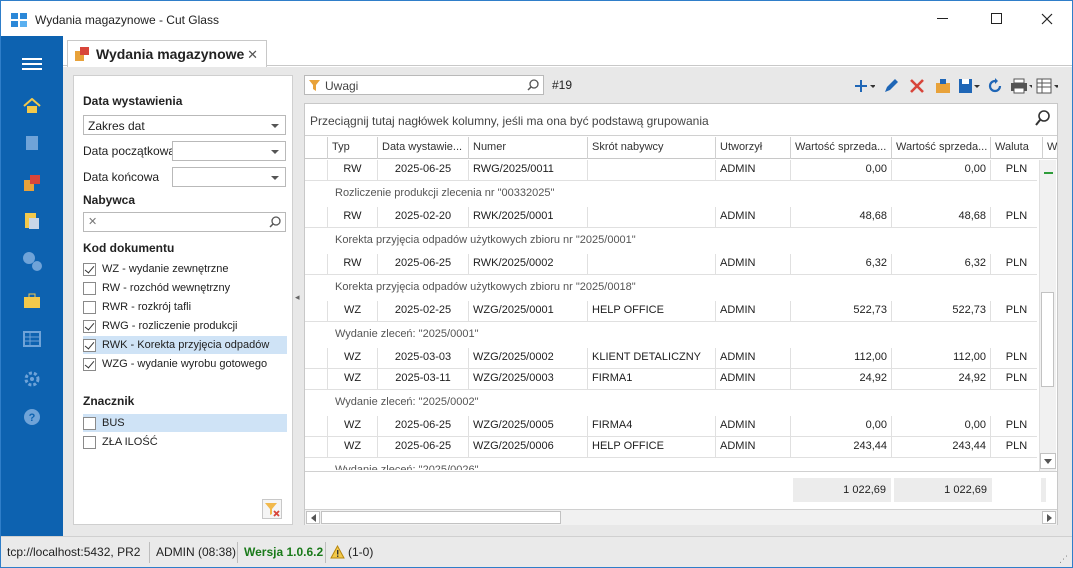  Describe the element at coordinates (32, 143) in the screenshot. I see `book-icon` at that location.